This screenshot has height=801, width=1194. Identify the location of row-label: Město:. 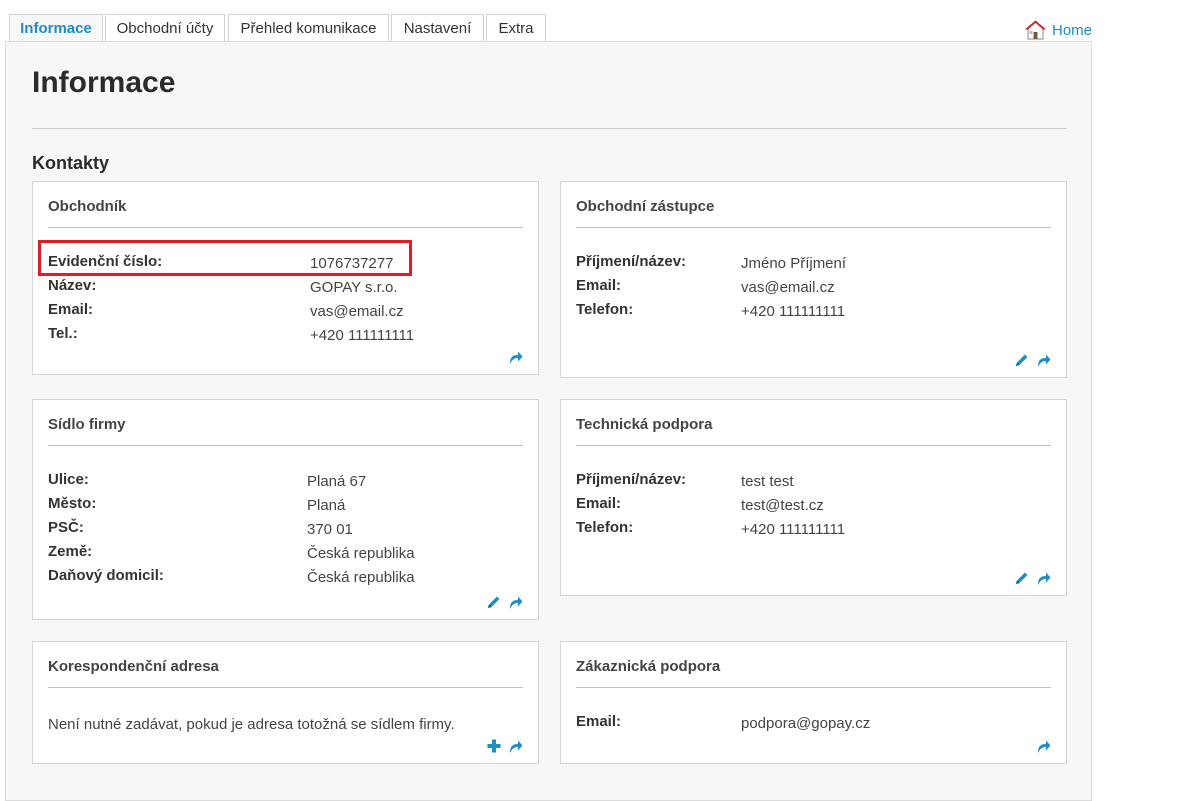
(72, 503).